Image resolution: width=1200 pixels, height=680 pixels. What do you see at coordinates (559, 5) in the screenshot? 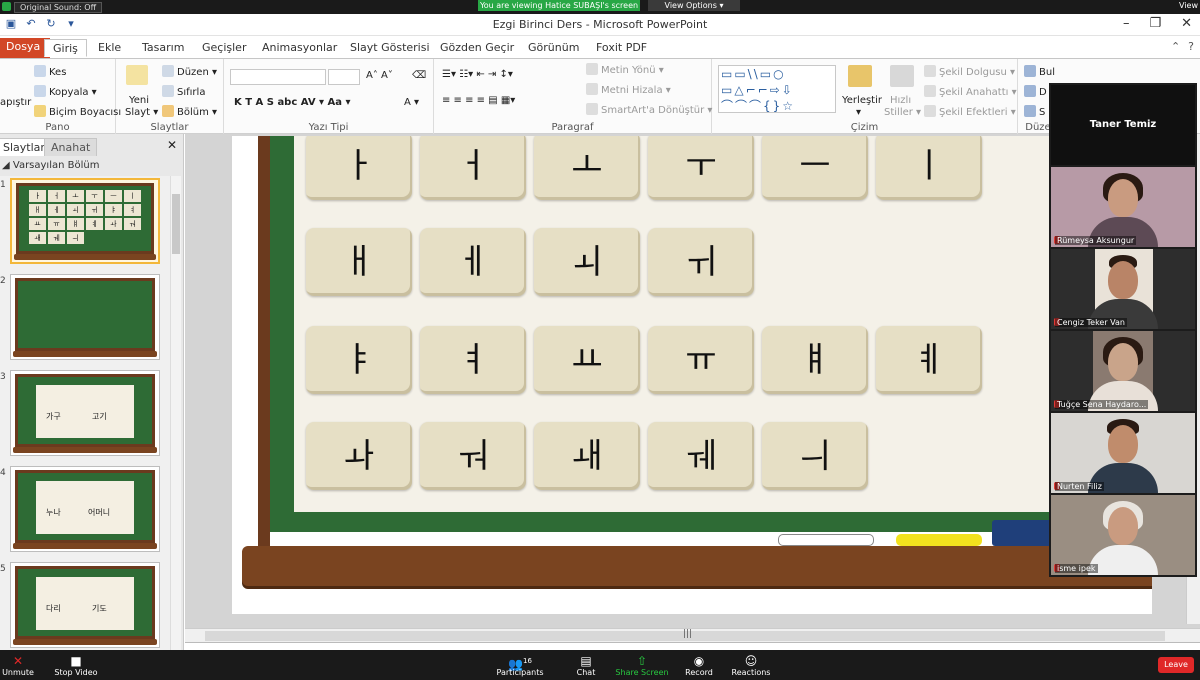
I see `viewing-banner: You are viewing Hatice SUBAŞI's screen` at bounding box center [559, 5].